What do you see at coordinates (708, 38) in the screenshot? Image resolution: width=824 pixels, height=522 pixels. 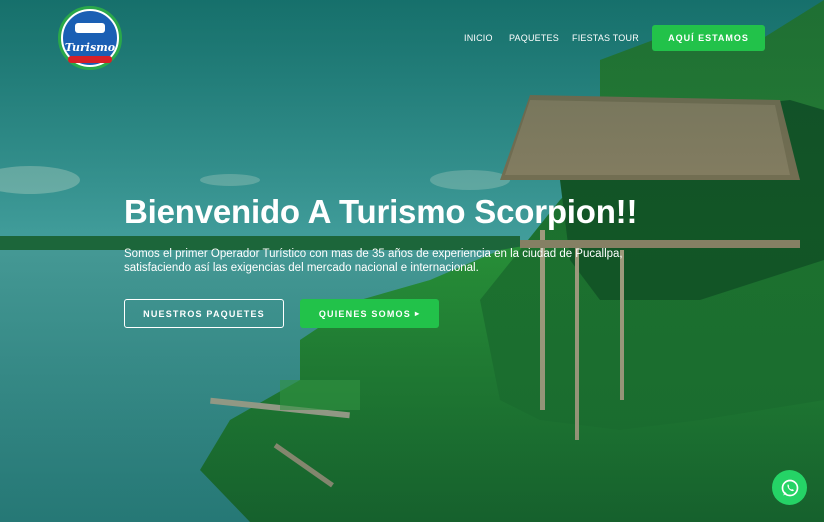 I see `aqui-estamos-button: AQUÍ ESTAMOS` at bounding box center [708, 38].